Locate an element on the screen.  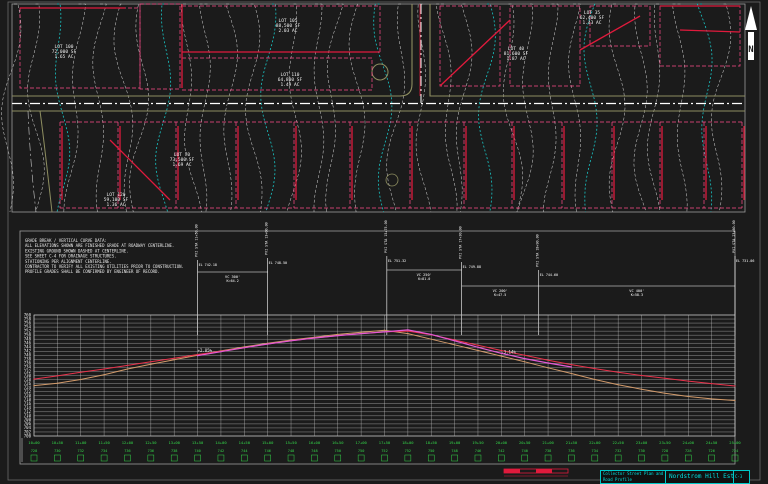
station-tick-label: 22+50 is located at coordinates (618, 442).